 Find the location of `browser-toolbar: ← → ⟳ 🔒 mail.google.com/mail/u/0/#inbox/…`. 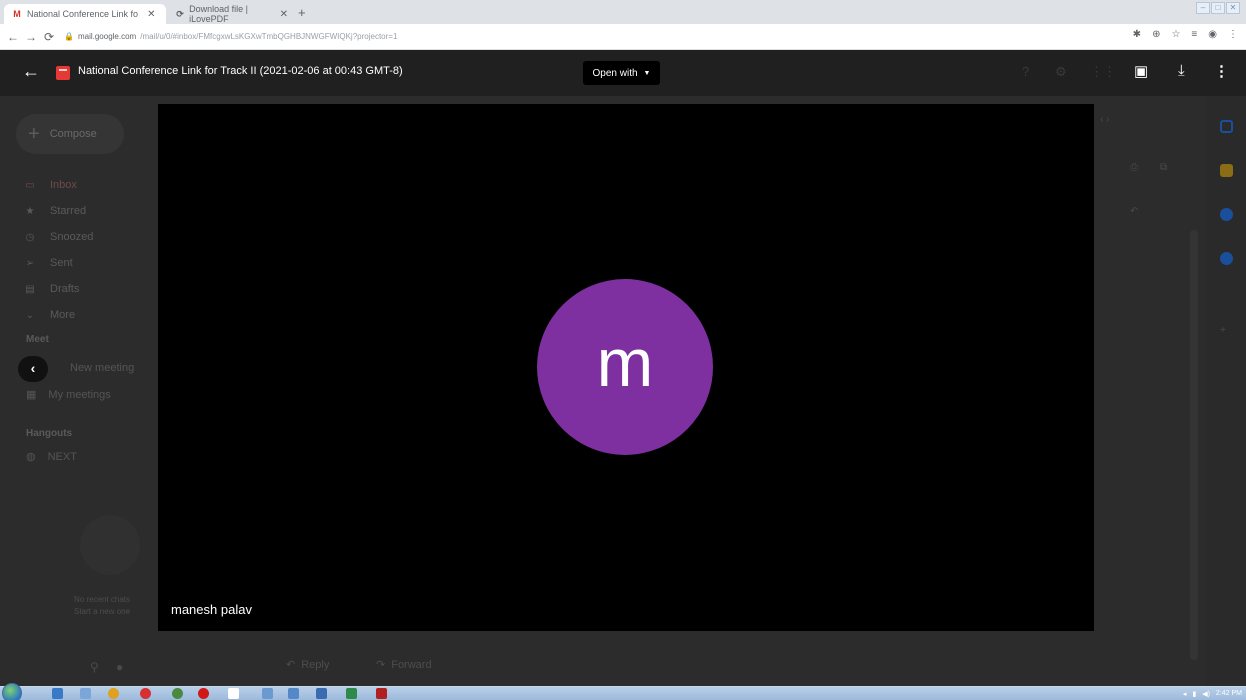

browser-toolbar: ← → ⟳ 🔒 mail.google.com/mail/u/0/#inbox/… is located at coordinates (623, 37).